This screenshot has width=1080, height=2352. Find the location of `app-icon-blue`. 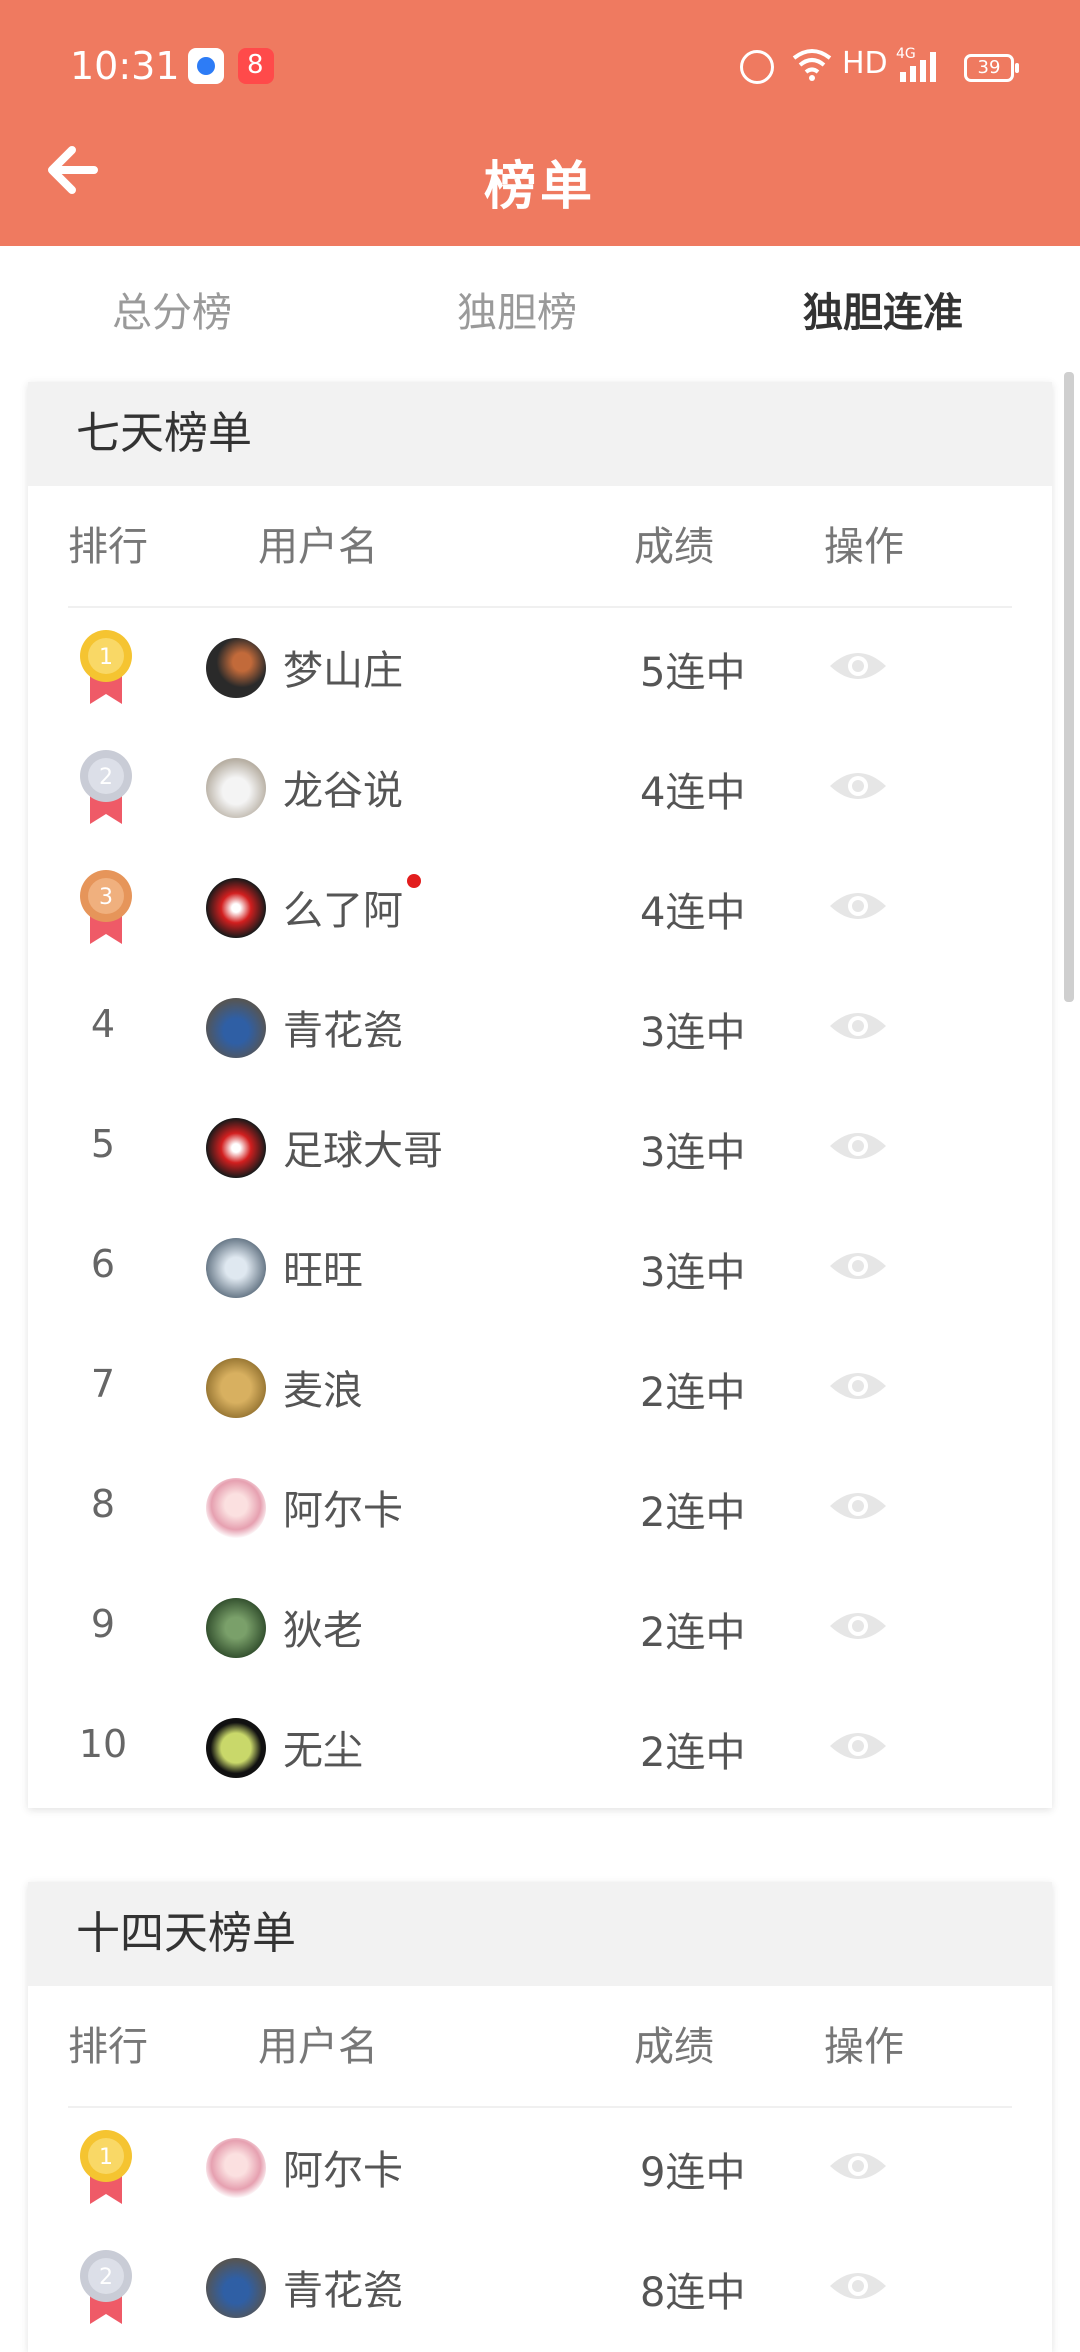

app-icon-blue is located at coordinates (206, 66).